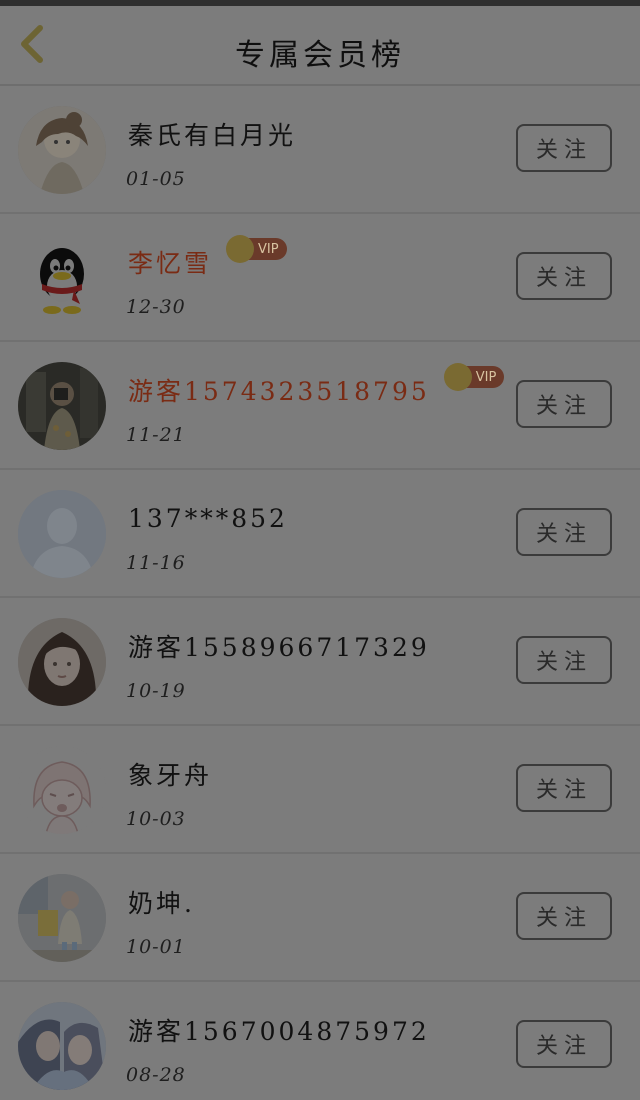  I want to click on member-name: 奶坤., so click(161, 903).